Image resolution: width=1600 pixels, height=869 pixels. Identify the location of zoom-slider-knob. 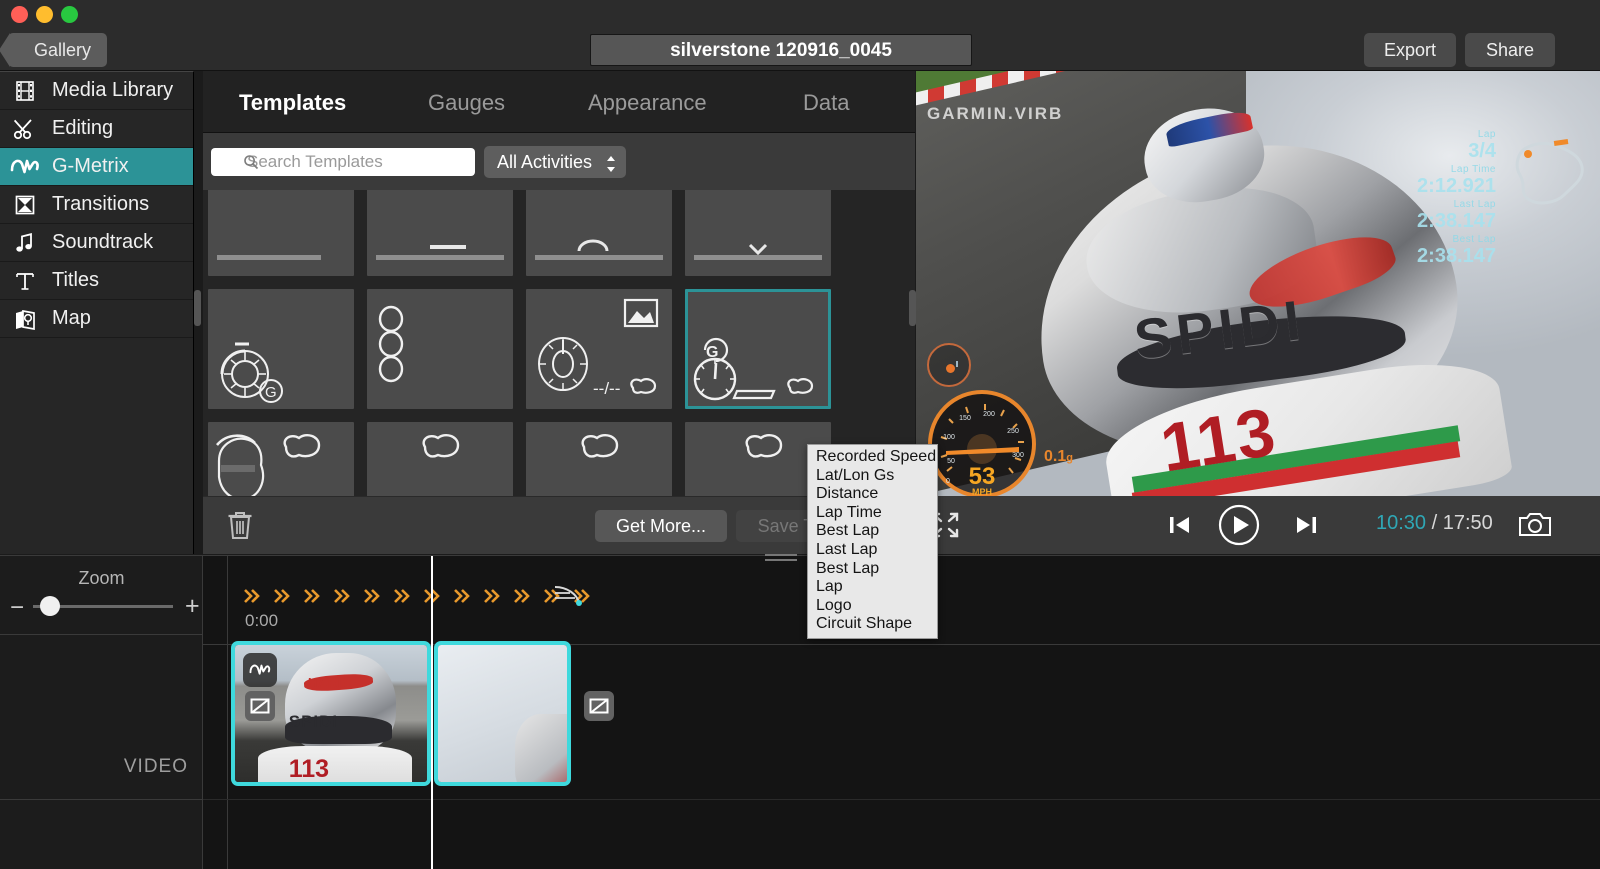
(50, 606).